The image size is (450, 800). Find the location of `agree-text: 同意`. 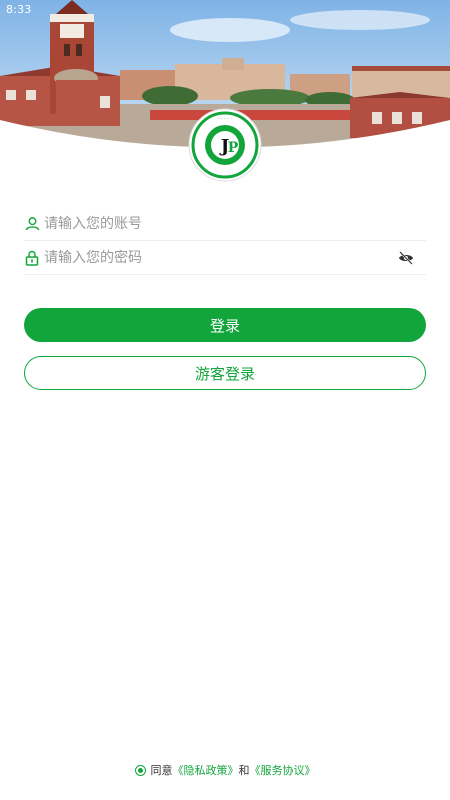

agree-text: 同意 is located at coordinates (161, 770).